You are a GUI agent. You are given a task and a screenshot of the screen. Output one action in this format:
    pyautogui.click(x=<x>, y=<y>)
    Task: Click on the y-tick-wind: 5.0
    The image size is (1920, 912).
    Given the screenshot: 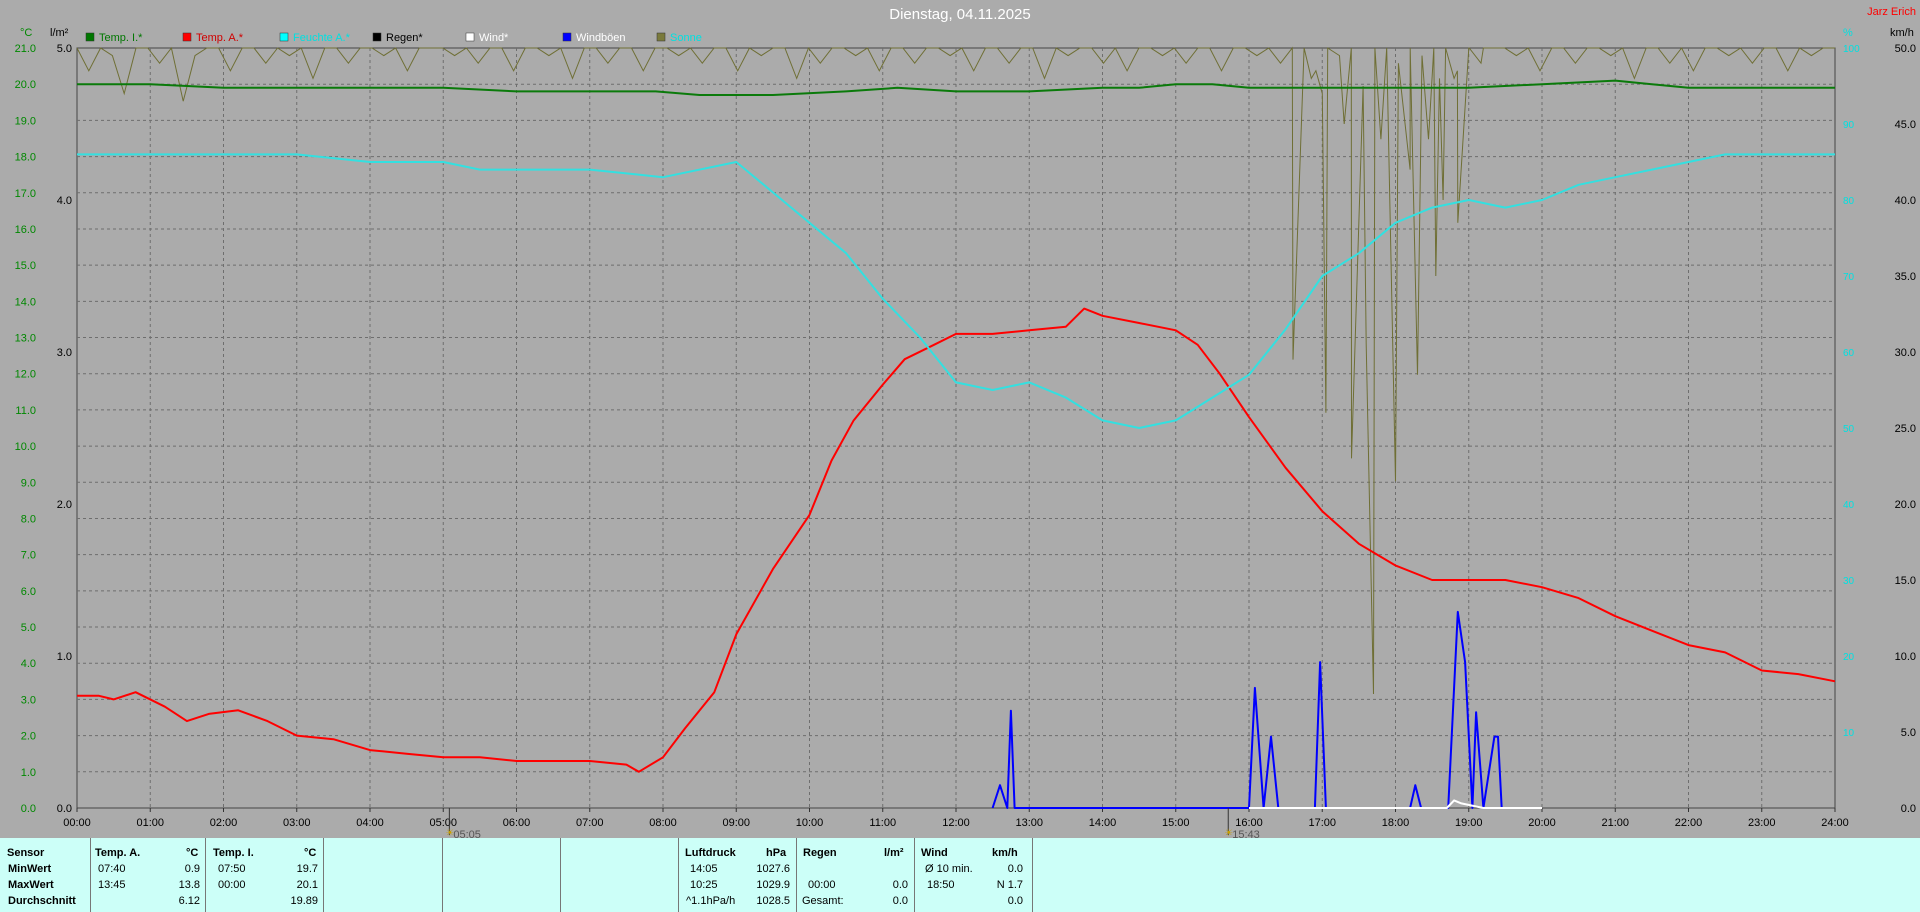 What is the action you would take?
    pyautogui.click(x=1908, y=733)
    